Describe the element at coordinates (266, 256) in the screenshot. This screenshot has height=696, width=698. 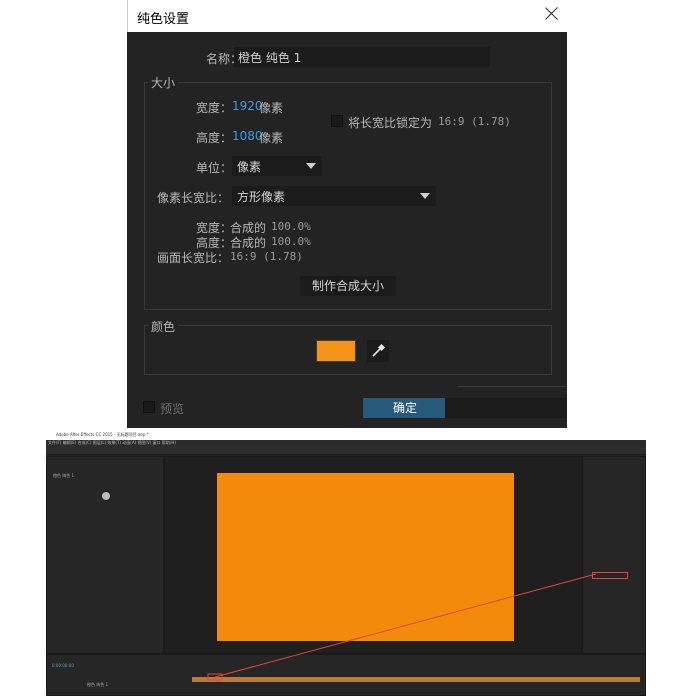
I see `frame-aspect-value: 16:9 (1.78)` at that location.